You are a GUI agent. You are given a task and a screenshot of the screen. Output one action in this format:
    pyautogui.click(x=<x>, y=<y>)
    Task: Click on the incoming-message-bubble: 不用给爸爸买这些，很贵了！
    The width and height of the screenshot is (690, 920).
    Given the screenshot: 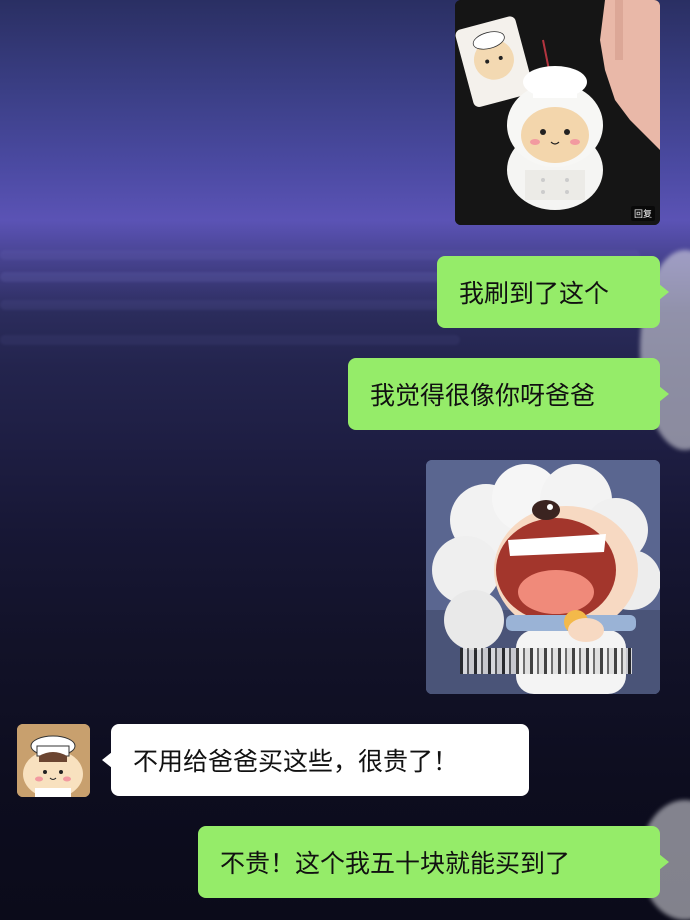 What is the action you would take?
    pyautogui.click(x=315, y=760)
    